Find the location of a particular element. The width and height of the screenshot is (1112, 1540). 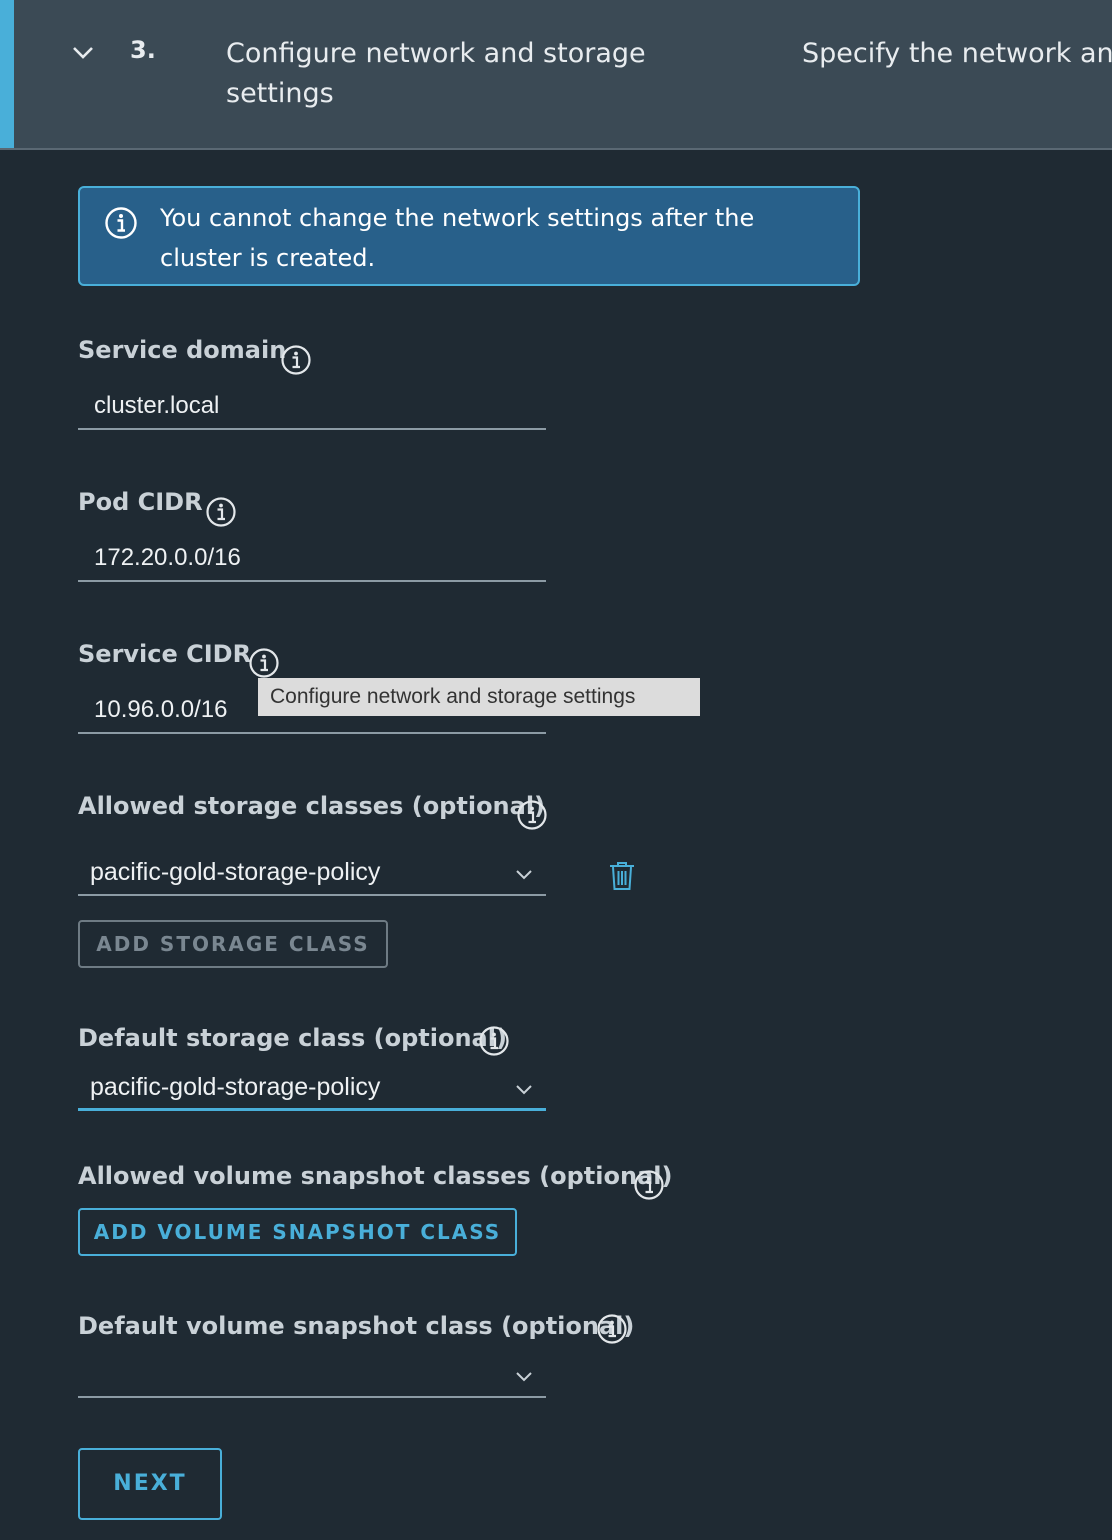

default-storage-class-label: Default storage class (optional) is located at coordinates (292, 1038).